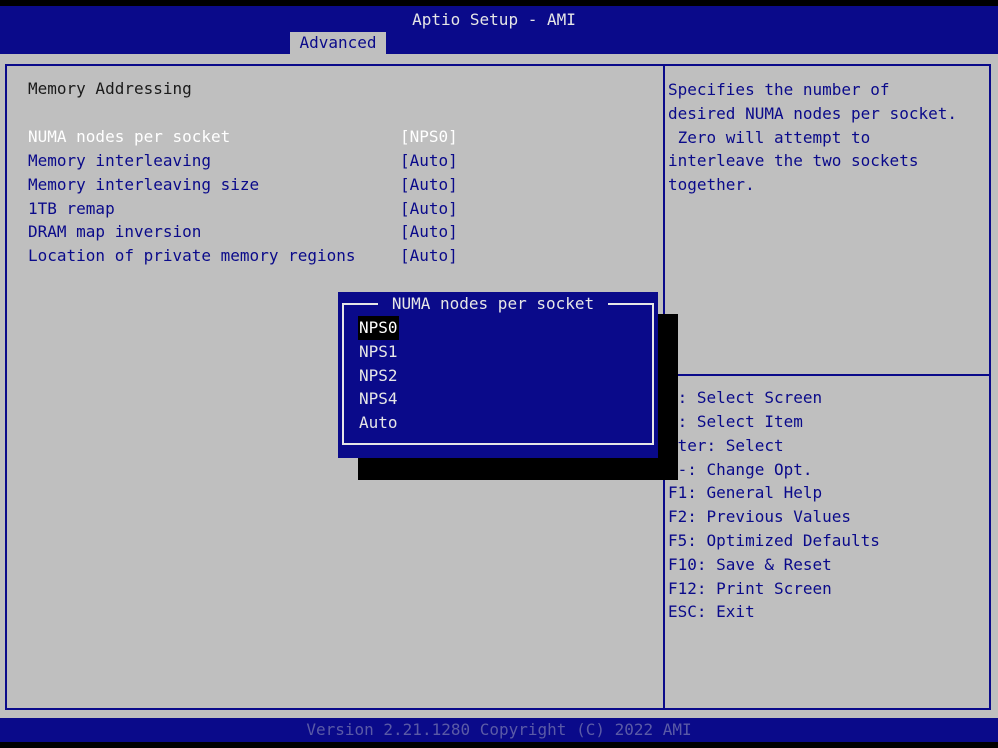 Image resolution: width=998 pixels, height=748 pixels. I want to click on setting-dram-map-inversion: DRAM map inversion [Auto], so click(248, 232).